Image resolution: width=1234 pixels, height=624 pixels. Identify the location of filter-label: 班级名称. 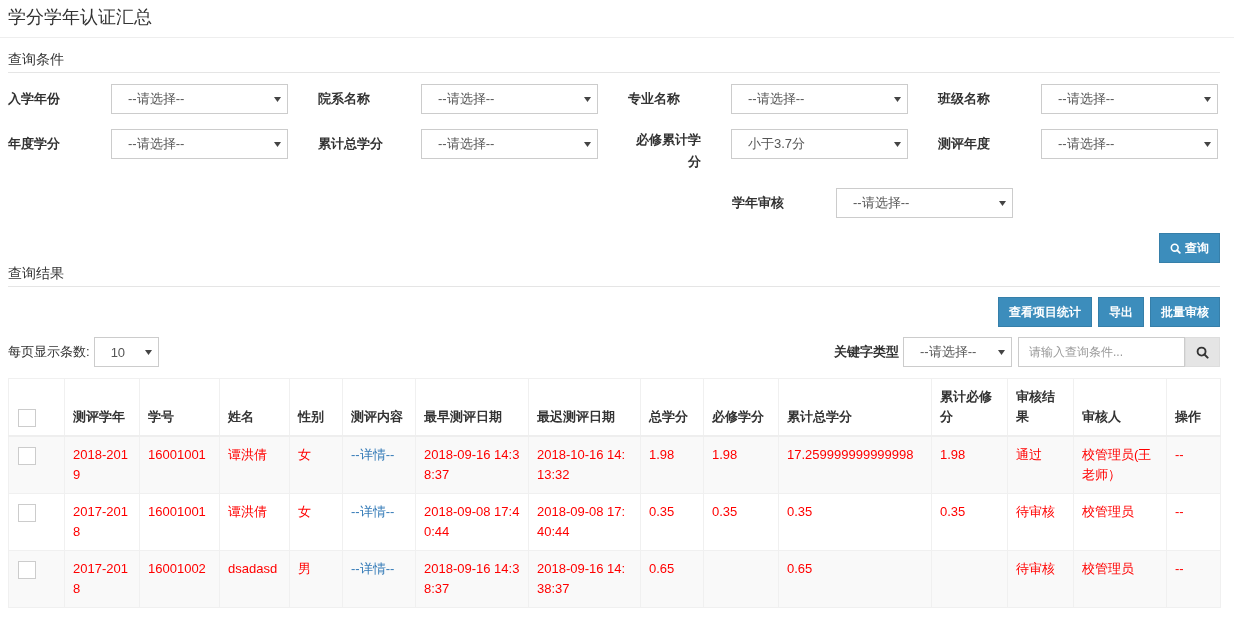
(964, 99).